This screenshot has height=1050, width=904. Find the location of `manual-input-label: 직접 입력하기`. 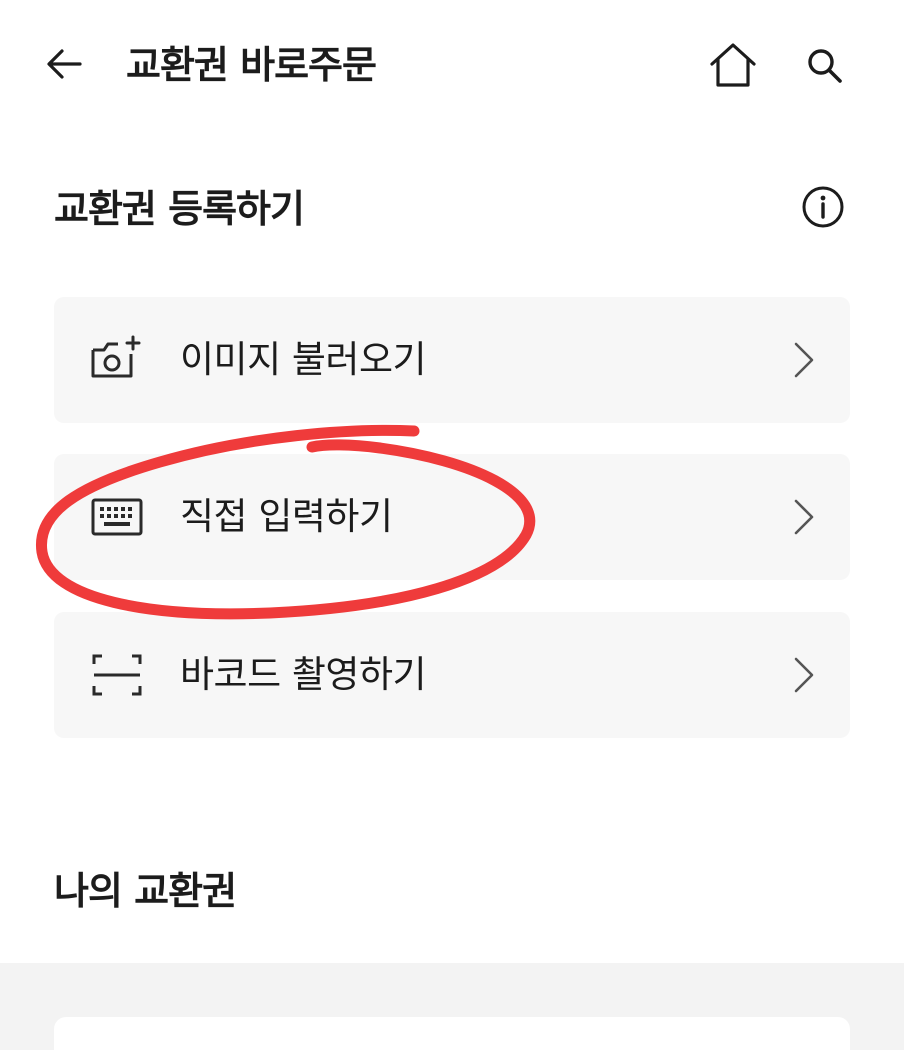

manual-input-label: 직접 입력하기 is located at coordinates (286, 516).